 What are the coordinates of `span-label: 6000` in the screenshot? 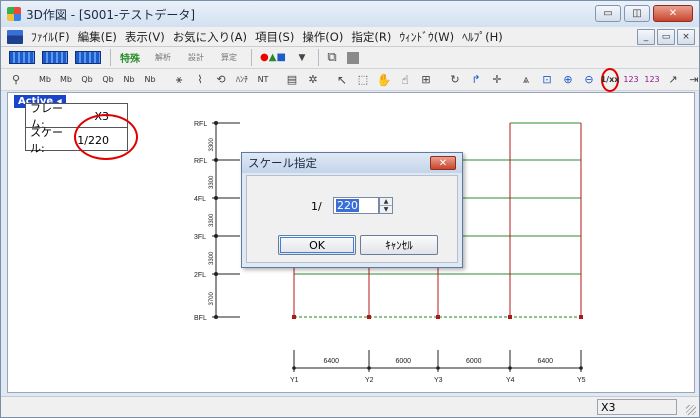 It's located at (474, 361).